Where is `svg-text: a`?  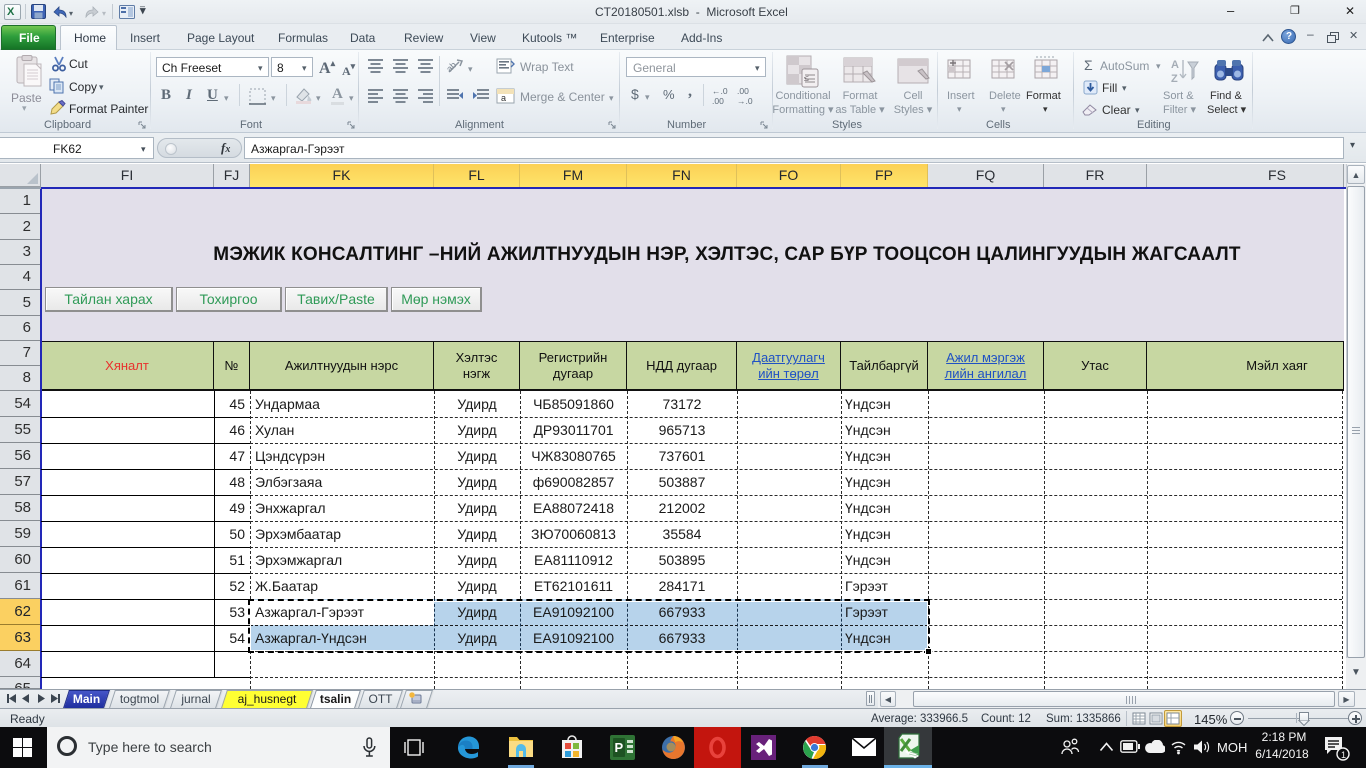 svg-text: a is located at coordinates (503, 98).